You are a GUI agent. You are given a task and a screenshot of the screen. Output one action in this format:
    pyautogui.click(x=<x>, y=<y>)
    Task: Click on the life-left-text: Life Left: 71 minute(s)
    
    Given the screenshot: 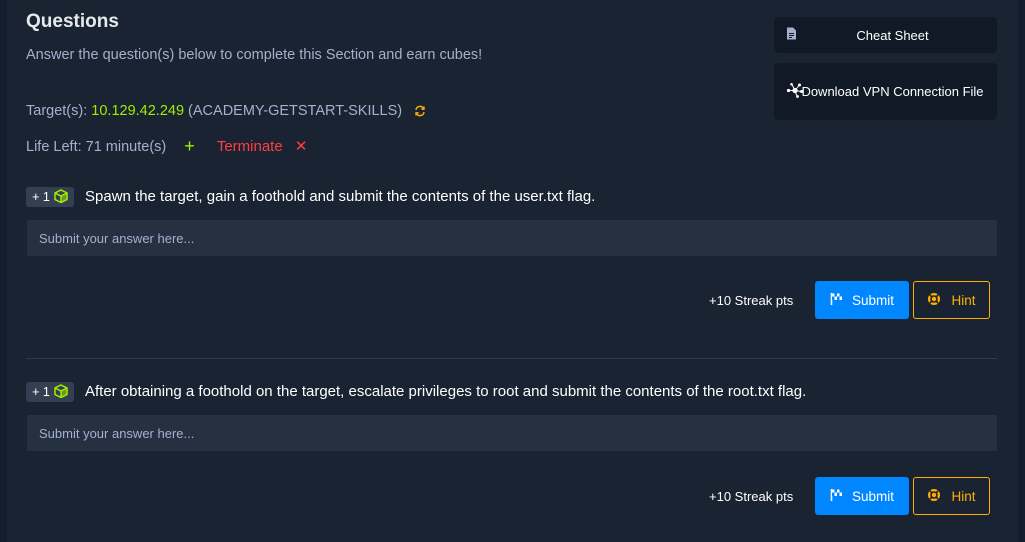 What is the action you would take?
    pyautogui.click(x=96, y=147)
    